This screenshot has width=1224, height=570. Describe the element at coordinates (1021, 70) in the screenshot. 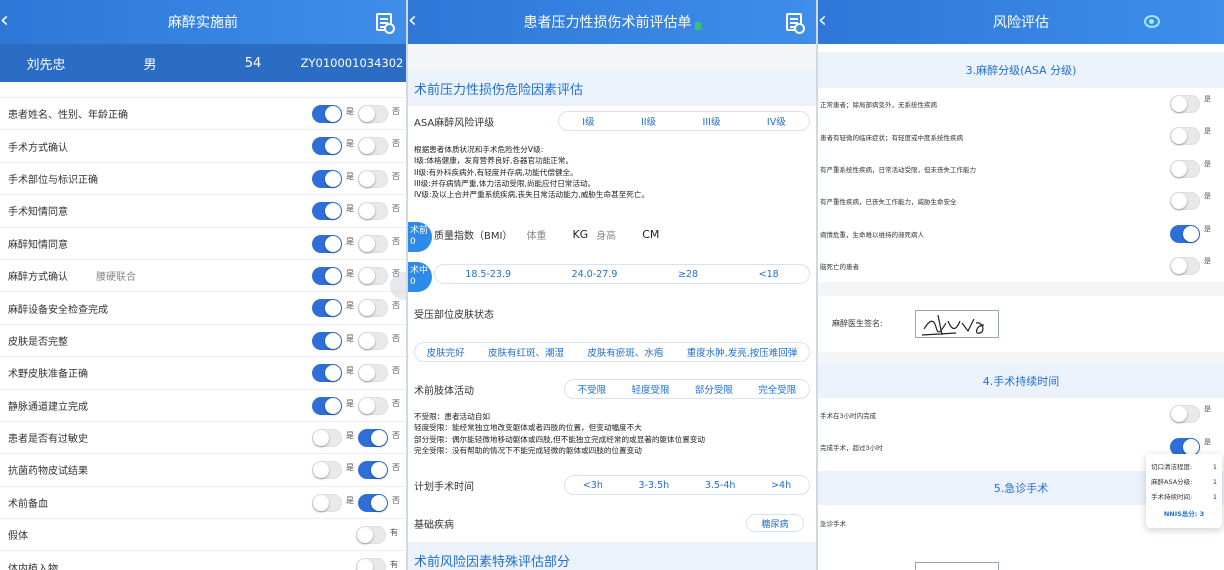

I see `section-asa-title: 3.麻醉分级(ASA 分级)` at that location.